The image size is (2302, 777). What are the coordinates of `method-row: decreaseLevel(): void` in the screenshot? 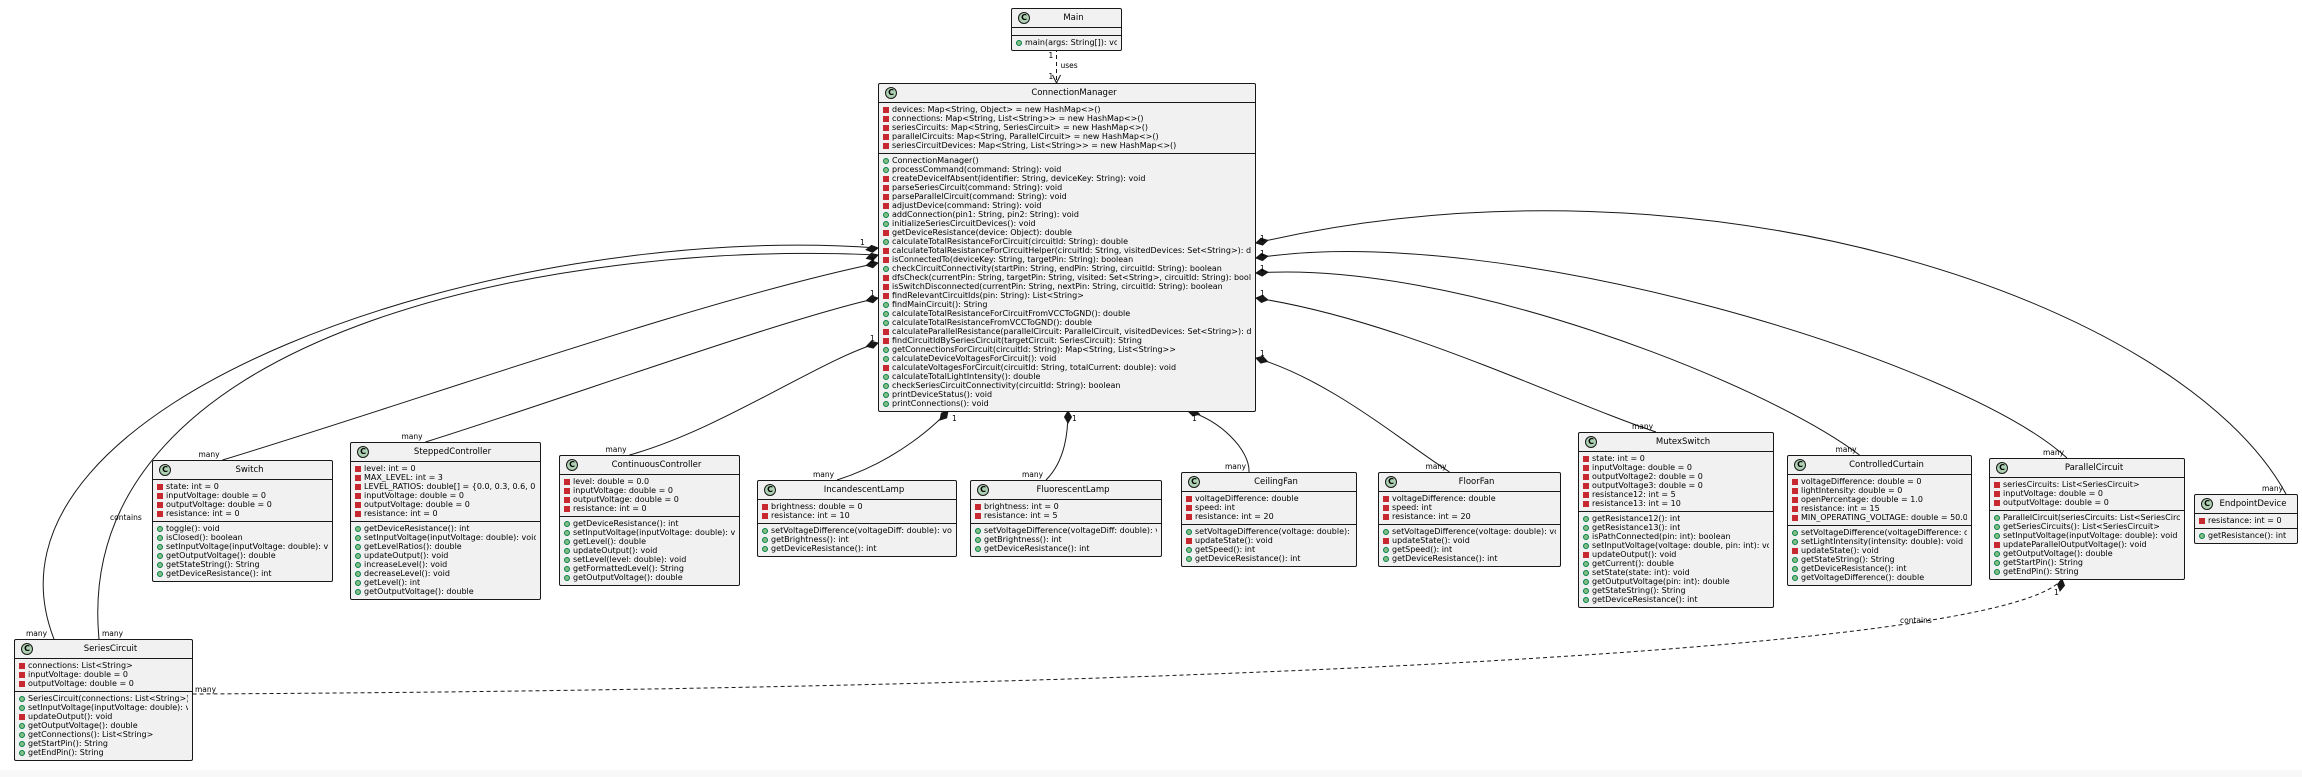 It's located at (445, 573).